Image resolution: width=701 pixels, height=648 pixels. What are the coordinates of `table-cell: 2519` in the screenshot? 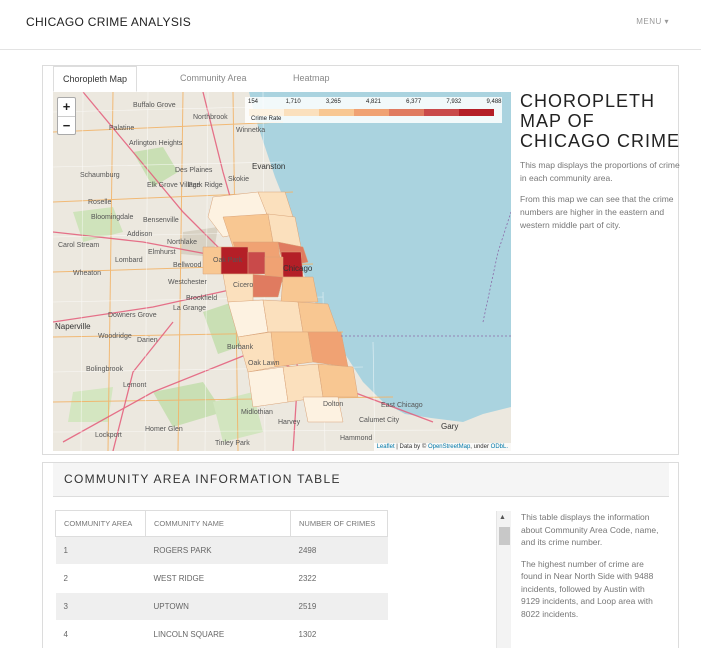 It's located at (339, 606).